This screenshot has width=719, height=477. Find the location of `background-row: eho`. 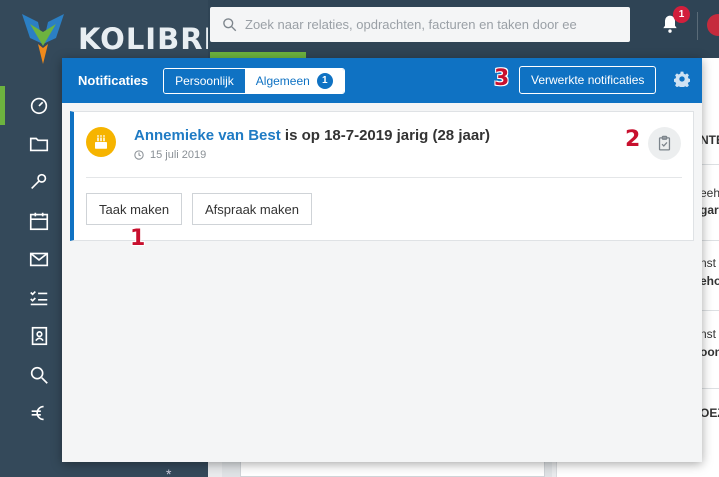

background-row: eho is located at coordinates (709, 281).